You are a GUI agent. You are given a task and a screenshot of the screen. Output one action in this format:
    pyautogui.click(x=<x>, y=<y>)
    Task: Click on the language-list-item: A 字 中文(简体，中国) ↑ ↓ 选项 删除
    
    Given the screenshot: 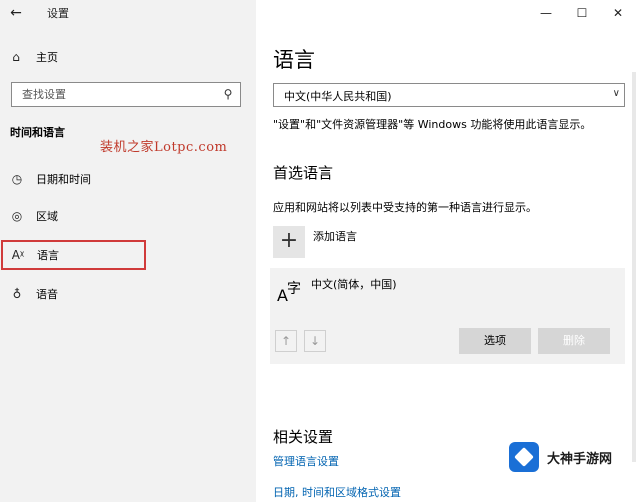 What is the action you would take?
    pyautogui.click(x=447, y=316)
    